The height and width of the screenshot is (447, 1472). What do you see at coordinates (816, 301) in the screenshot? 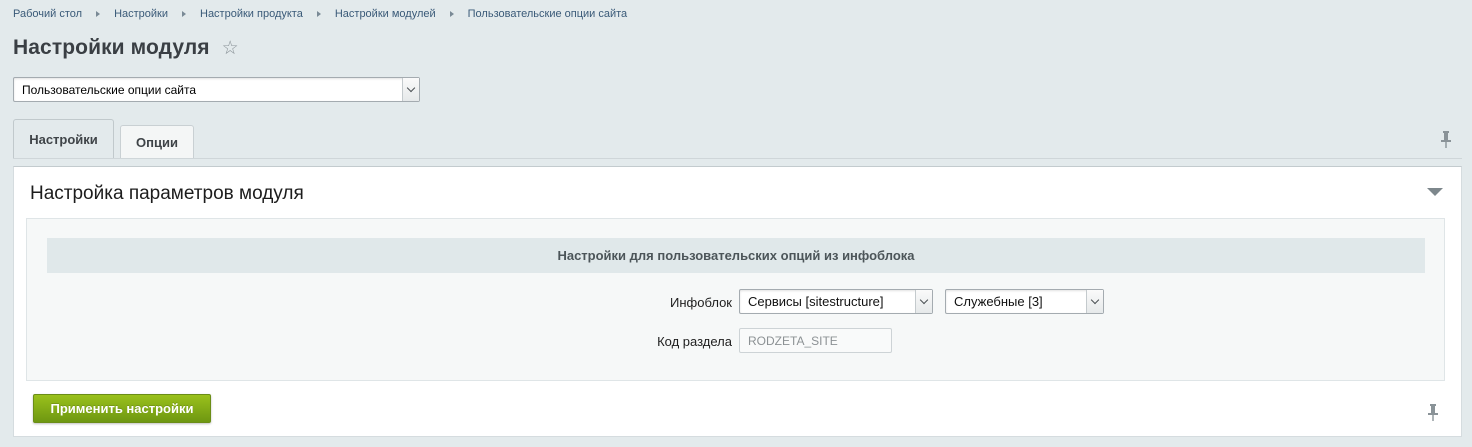
I see `iblock-type-select-value: Сервисы [sitestructure]` at bounding box center [816, 301].